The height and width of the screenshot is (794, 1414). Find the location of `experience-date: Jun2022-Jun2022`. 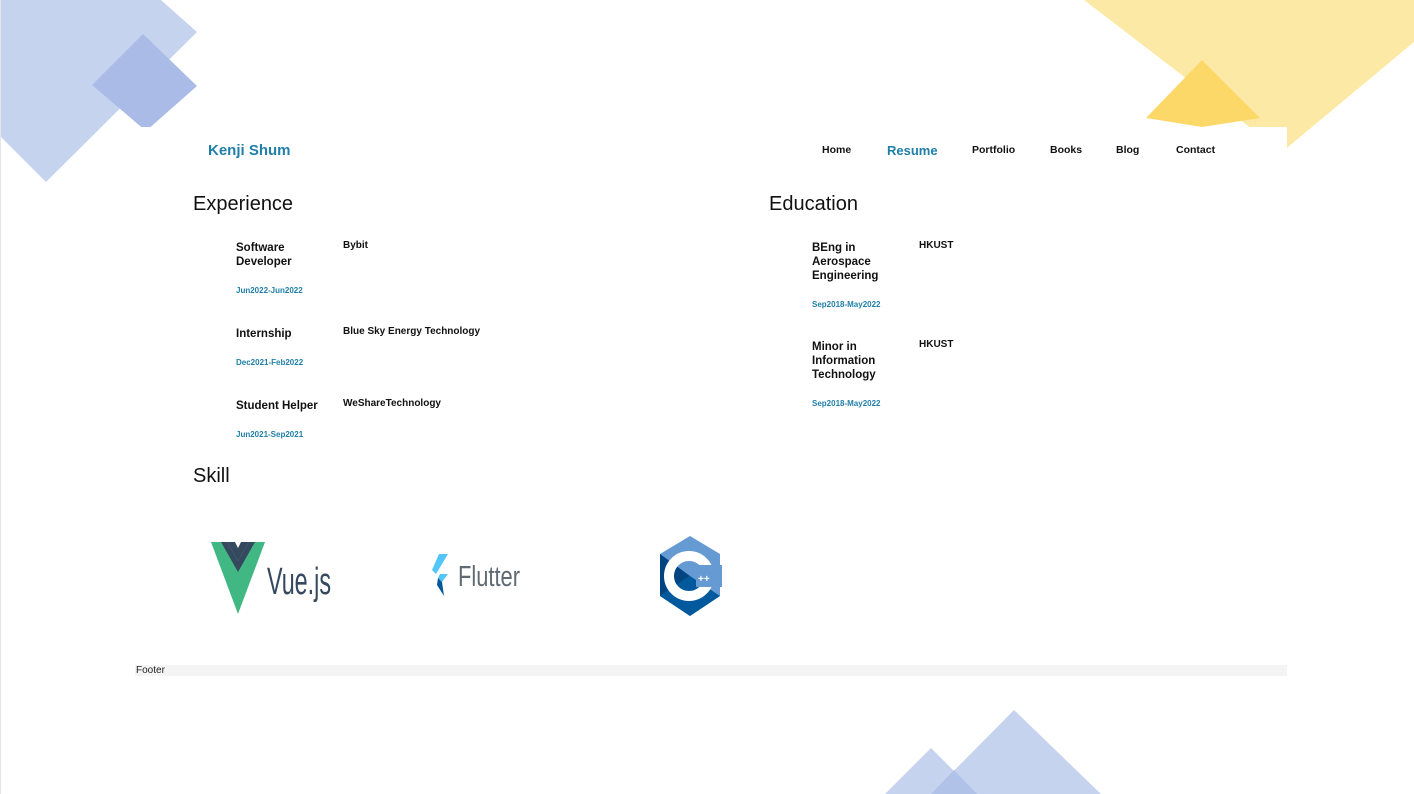

experience-date: Jun2022-Jun2022 is located at coordinates (269, 290).